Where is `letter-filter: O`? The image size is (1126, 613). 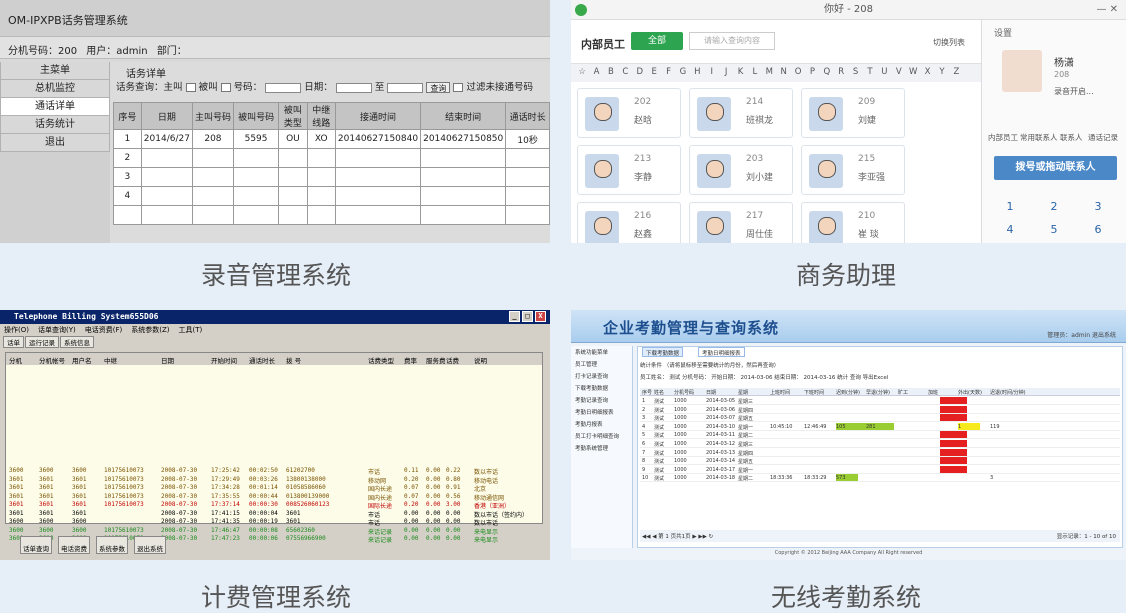 letter-filter: O is located at coordinates (798, 72).